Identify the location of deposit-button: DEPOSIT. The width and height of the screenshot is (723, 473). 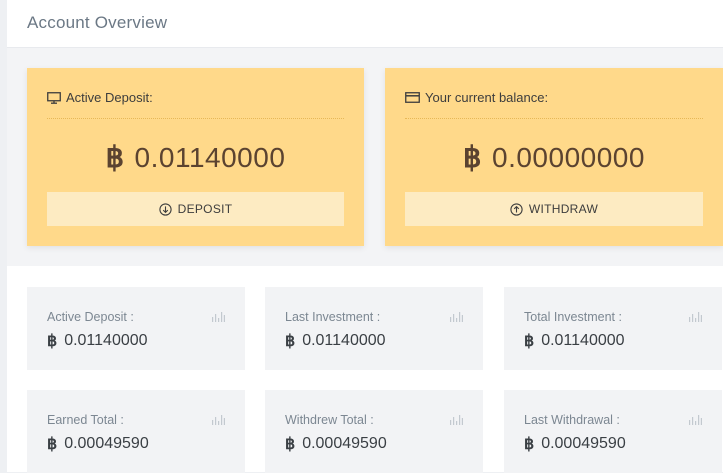
(195, 209).